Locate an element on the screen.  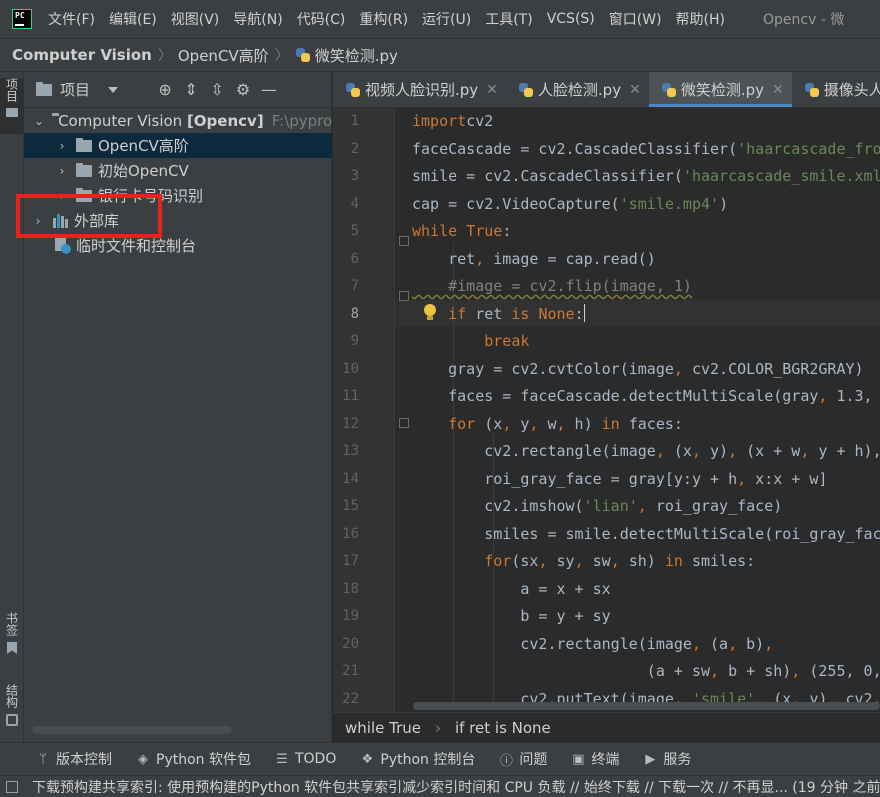
project-horizontal-scrollbar is located at coordinates (132, 730).